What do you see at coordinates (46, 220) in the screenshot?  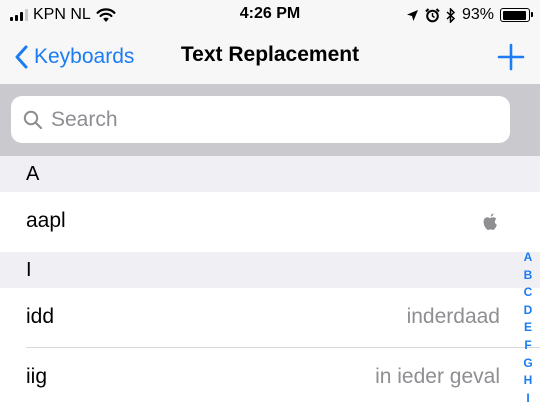 I see `shortcut-text: aapl` at bounding box center [46, 220].